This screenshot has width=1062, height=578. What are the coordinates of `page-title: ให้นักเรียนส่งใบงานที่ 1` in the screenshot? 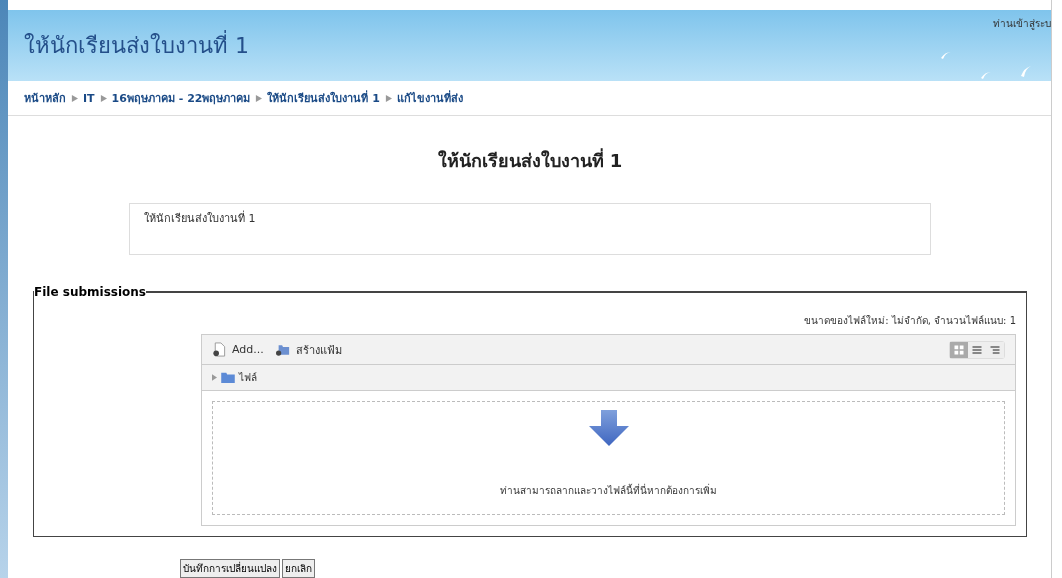 It's located at (136, 45).